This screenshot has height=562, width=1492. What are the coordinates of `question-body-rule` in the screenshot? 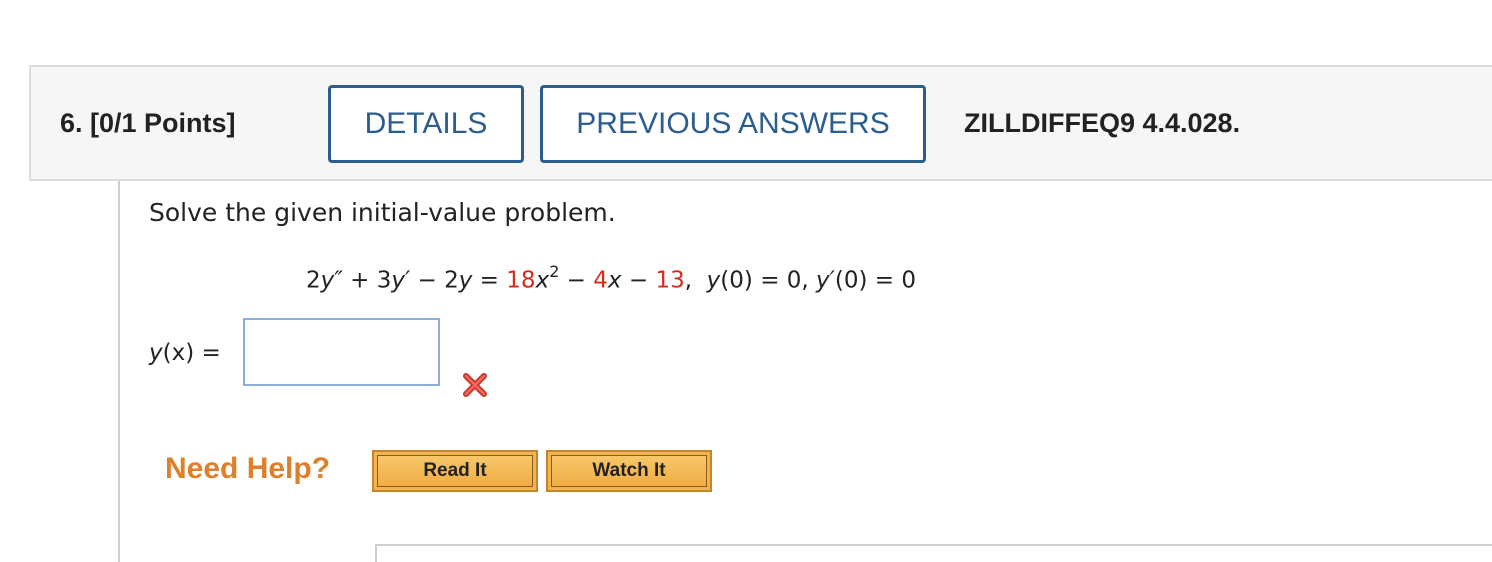 It's located at (119, 371).